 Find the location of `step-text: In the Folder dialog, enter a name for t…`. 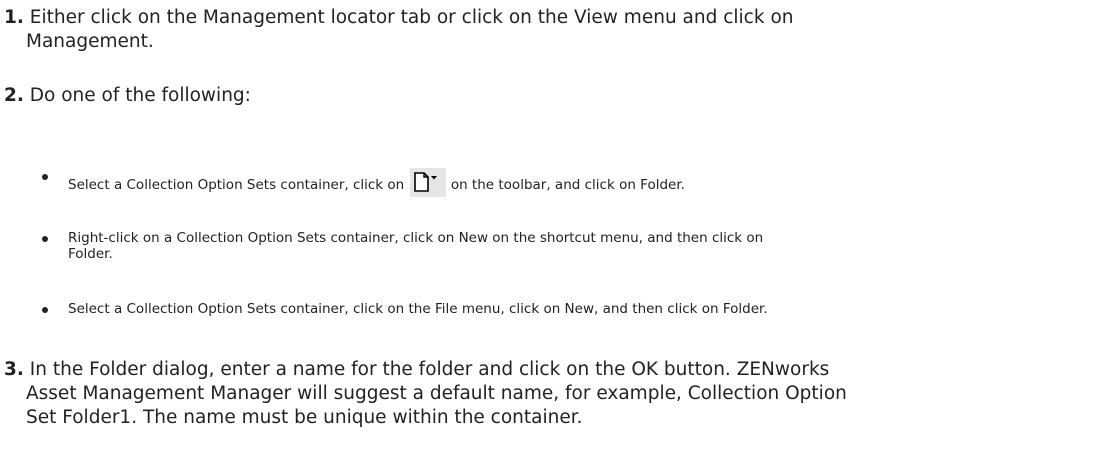

step-text: In the Folder dialog, enter a name for t… is located at coordinates (429, 369).